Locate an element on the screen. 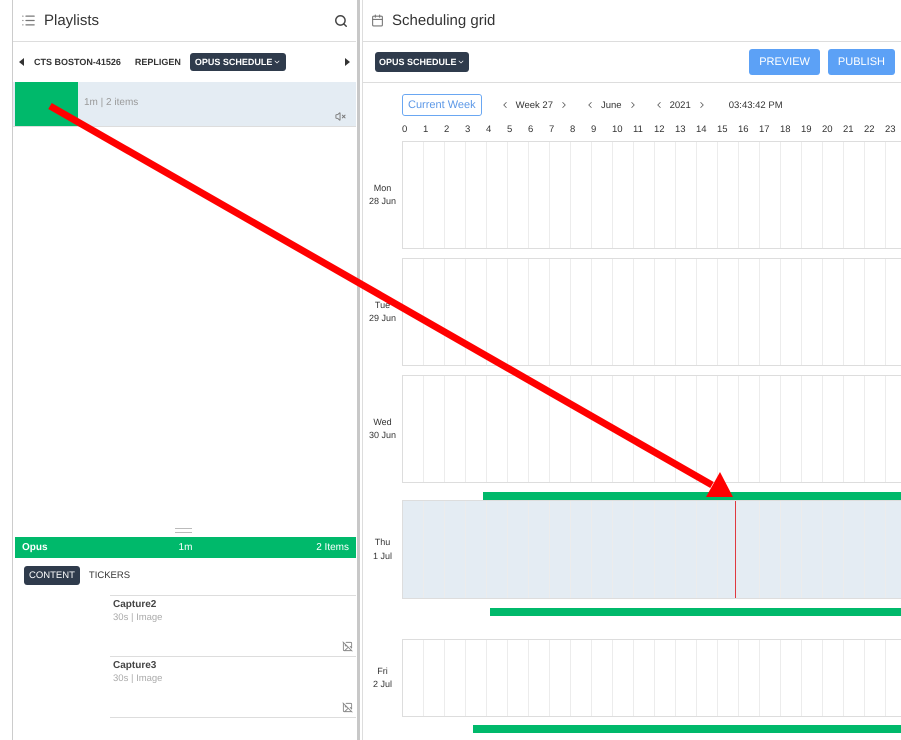 The height and width of the screenshot is (740, 901). mute-icon is located at coordinates (340, 116).